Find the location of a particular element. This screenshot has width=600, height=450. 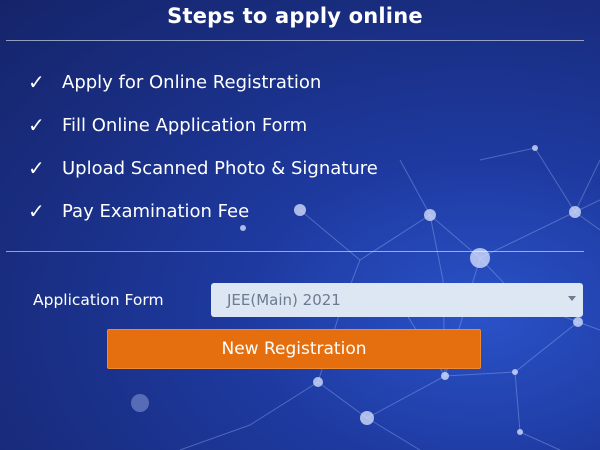

step-item: ✓ Pay Examination Fee is located at coordinates (203, 211).